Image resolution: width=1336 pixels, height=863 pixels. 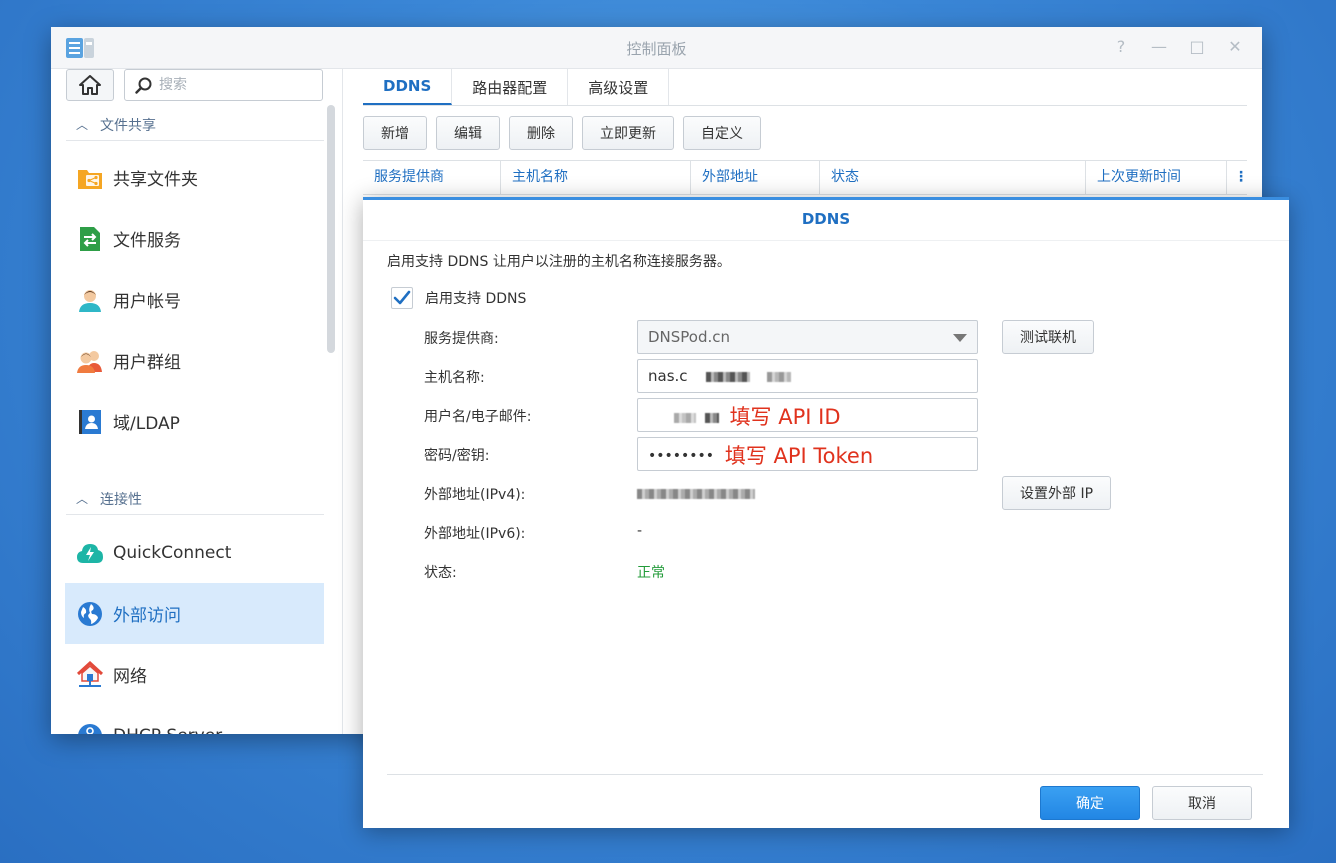 I want to click on section-file-sharing: ︿ 文件共享, so click(x=195, y=125).